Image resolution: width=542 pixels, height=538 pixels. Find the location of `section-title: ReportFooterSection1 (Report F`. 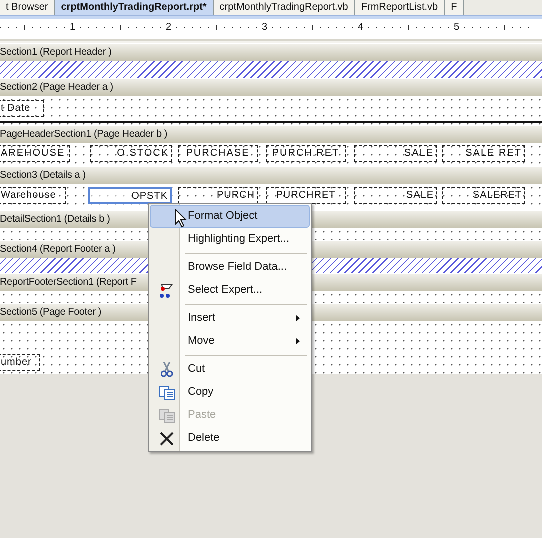

section-title: ReportFooterSection1 (Report F is located at coordinates (68, 282).